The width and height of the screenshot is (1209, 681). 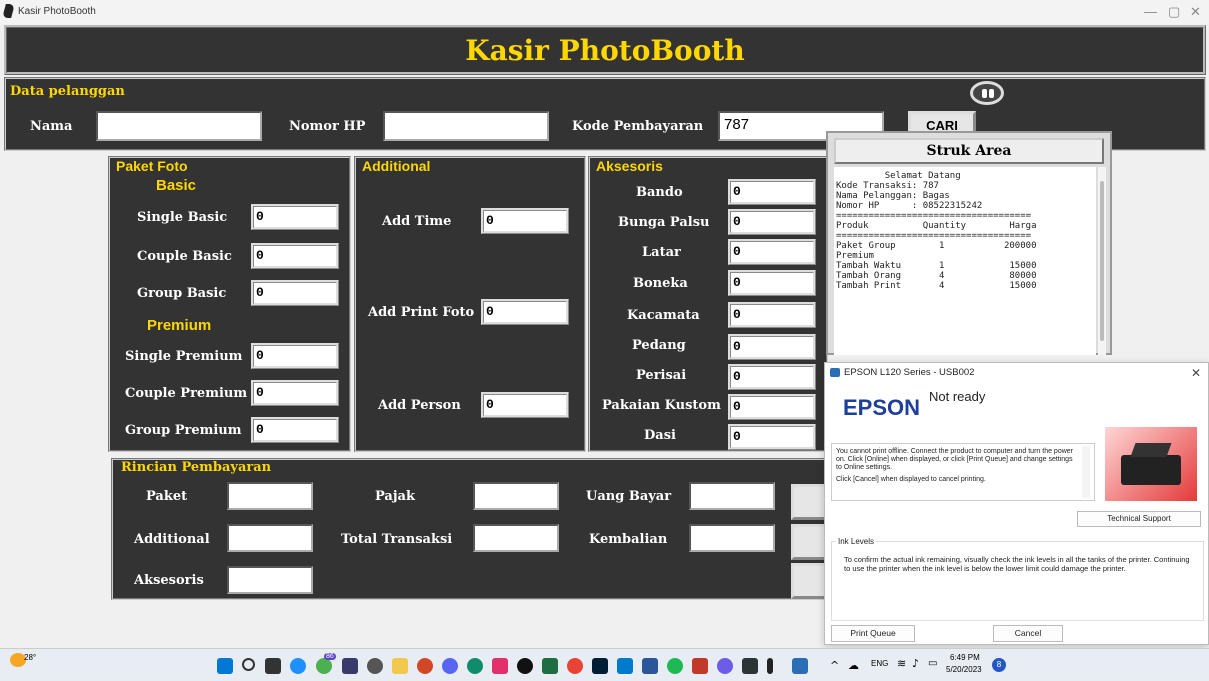 I want to click on paket-output, so click(x=270, y=496).